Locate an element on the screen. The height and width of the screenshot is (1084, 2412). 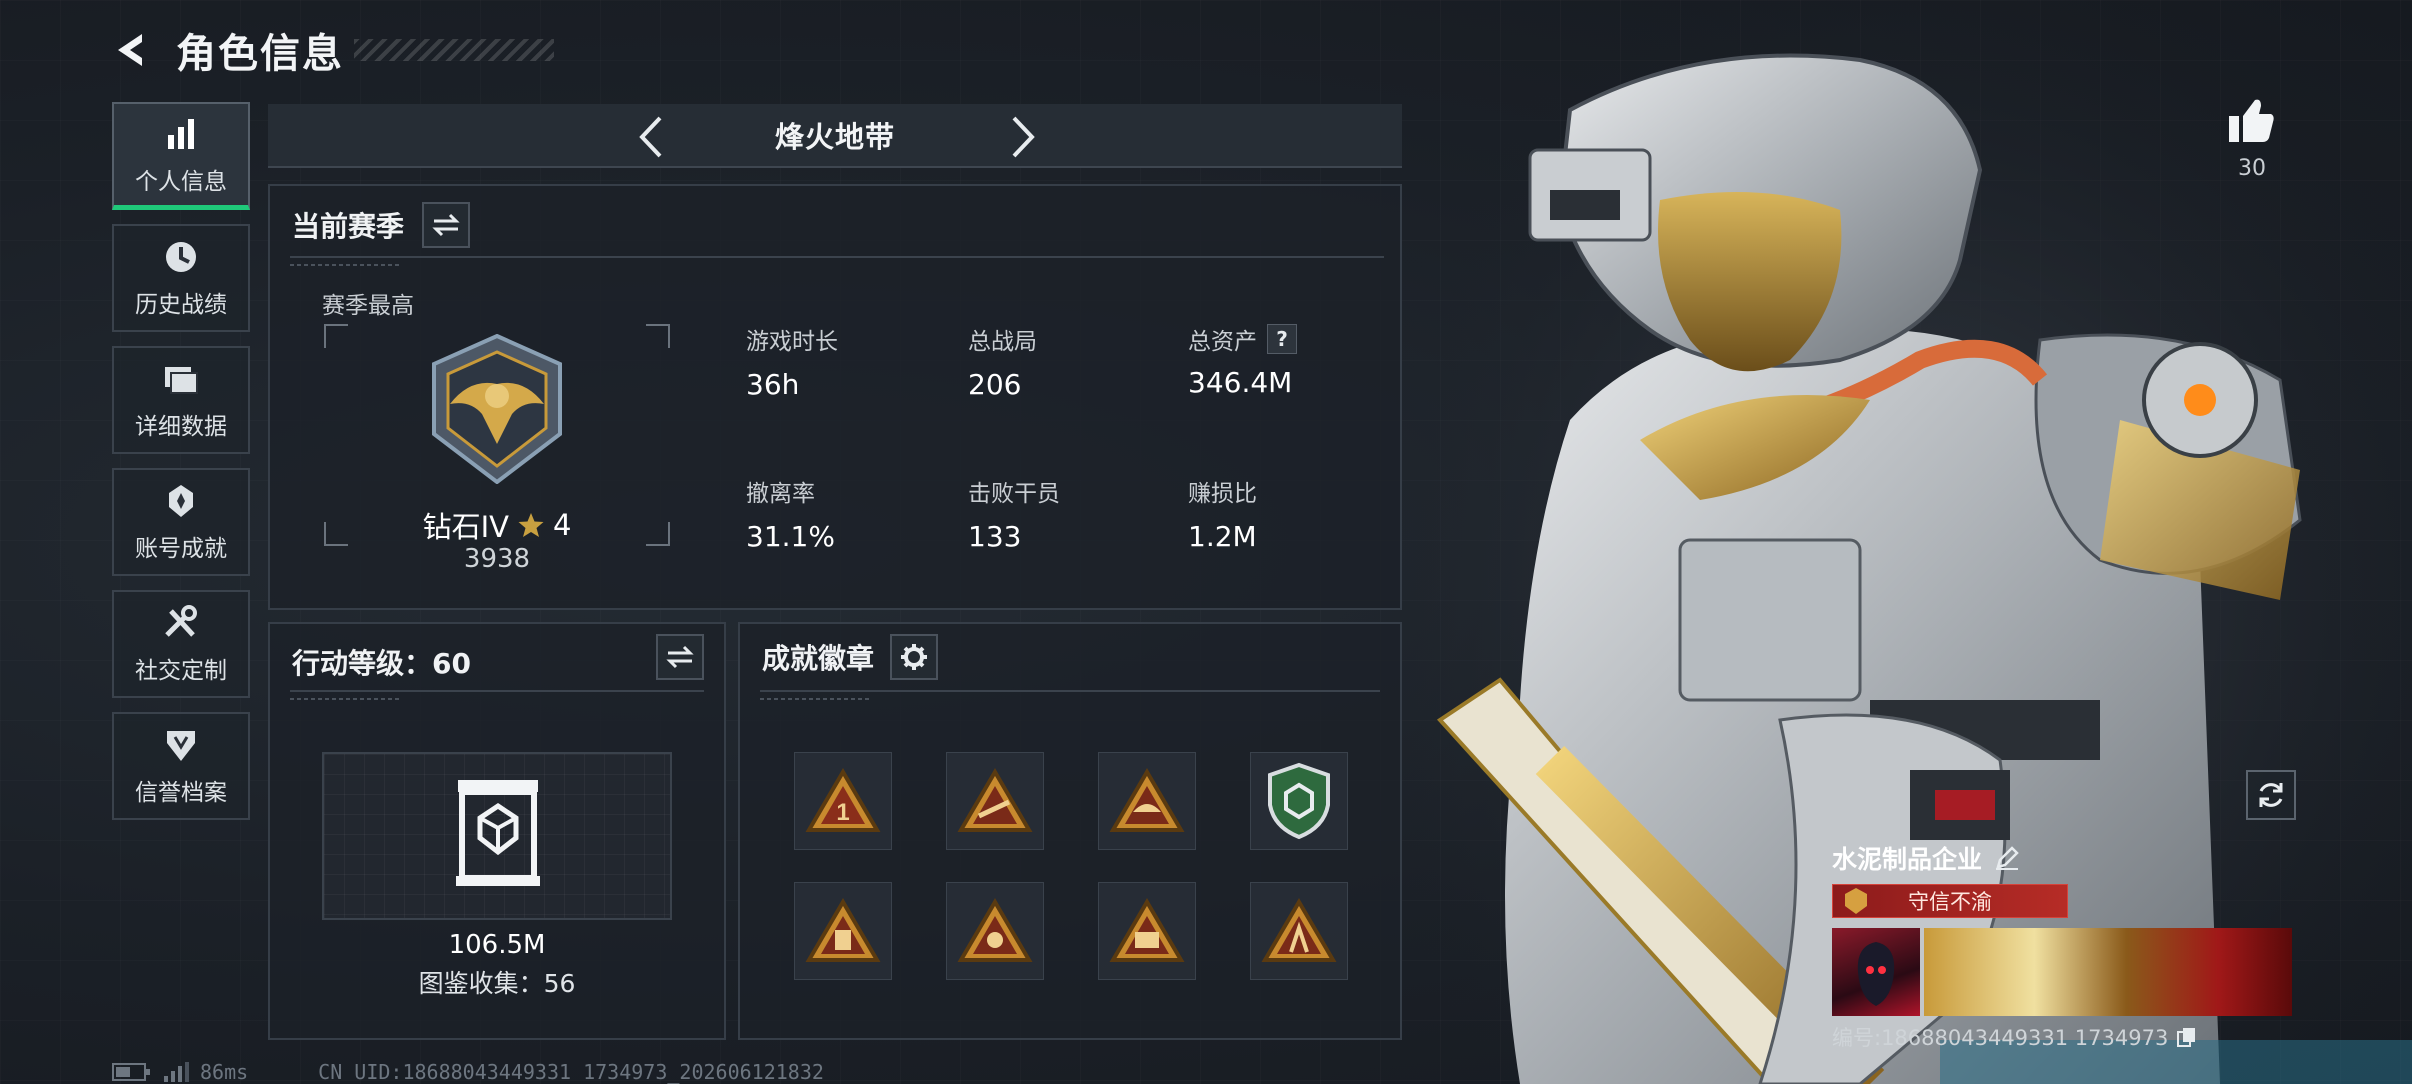
avatar is located at coordinates (1876, 972).